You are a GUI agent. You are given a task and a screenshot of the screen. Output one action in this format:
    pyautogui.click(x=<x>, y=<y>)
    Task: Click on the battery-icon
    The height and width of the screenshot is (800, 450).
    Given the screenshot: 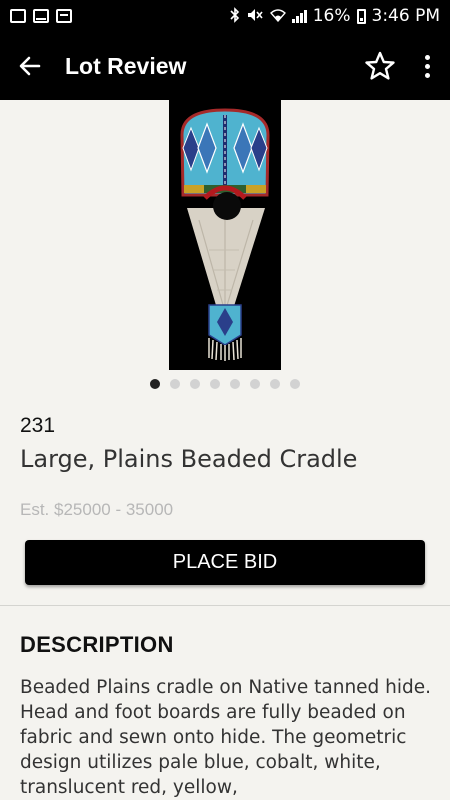 What is the action you would take?
    pyautogui.click(x=361, y=16)
    